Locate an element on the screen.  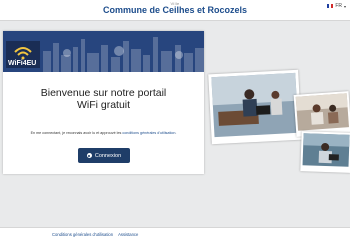
language-selector: FR ▾ is located at coordinates (336, 6).